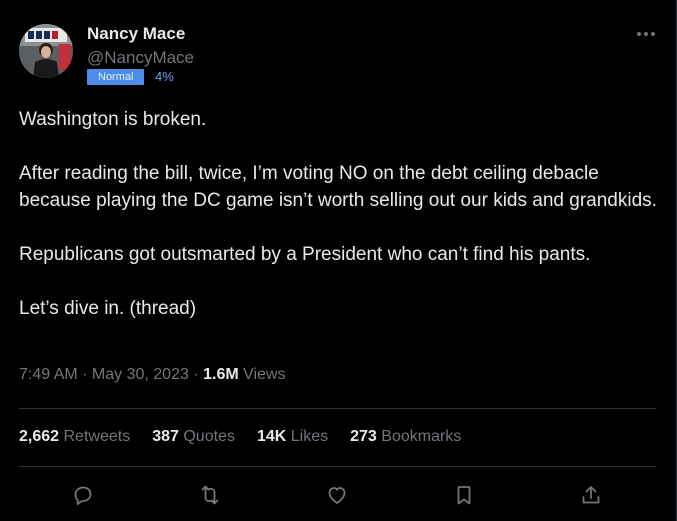  I want to click on more-options-button, so click(646, 34).